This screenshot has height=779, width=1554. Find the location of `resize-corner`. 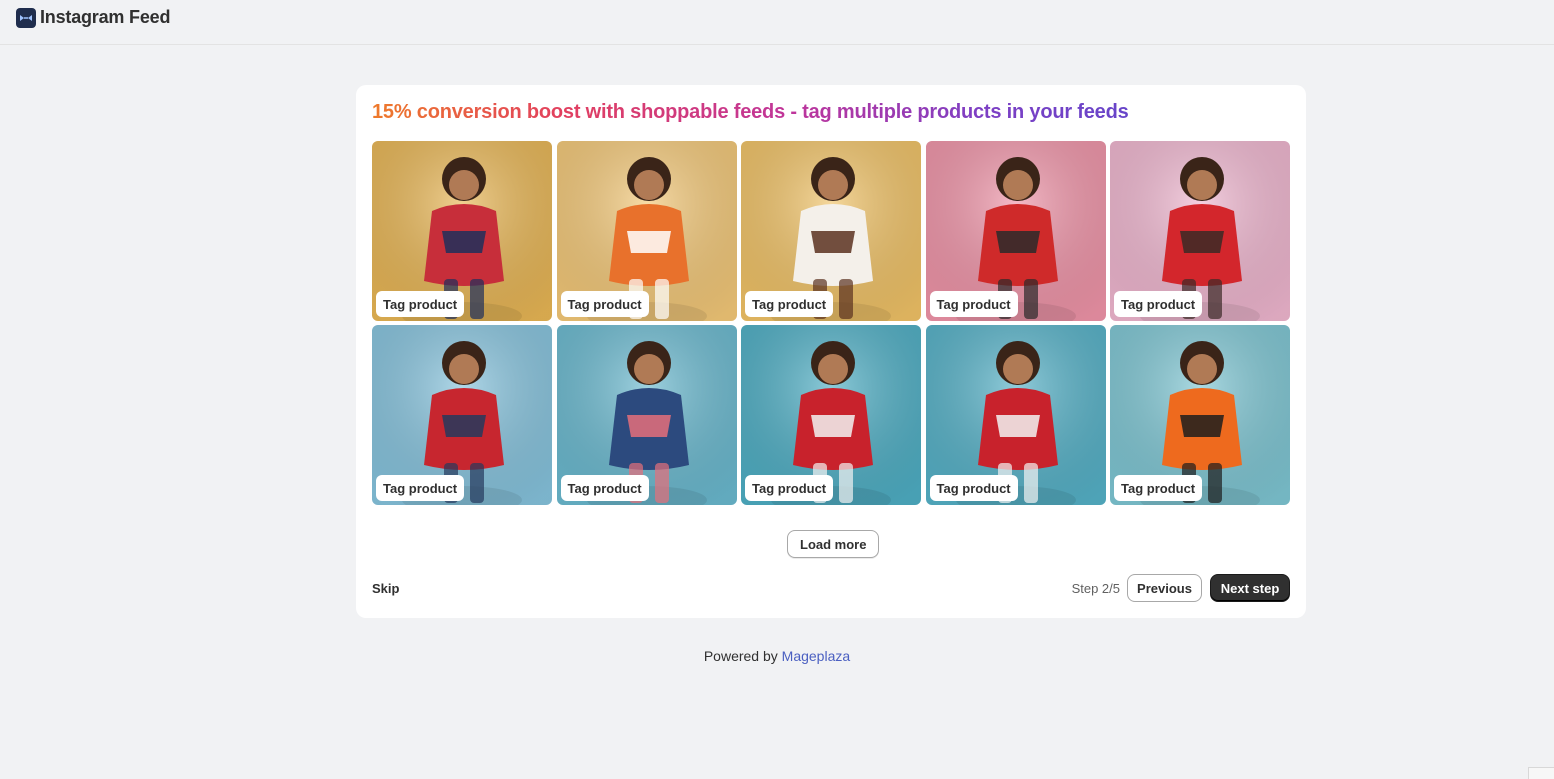

resize-corner is located at coordinates (1541, 773).